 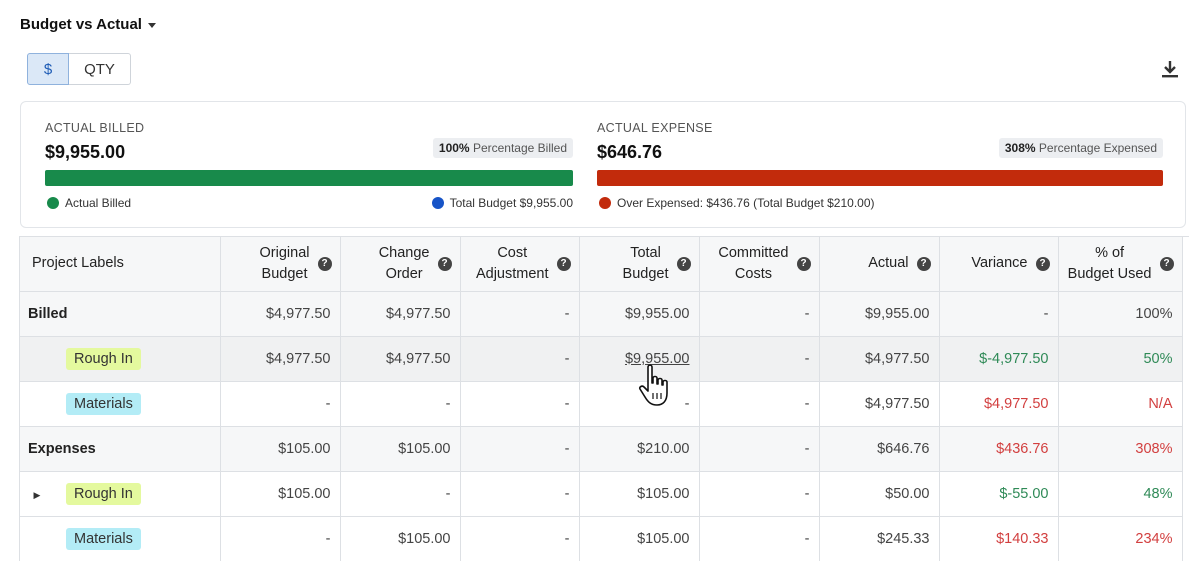 What do you see at coordinates (81, 24) in the screenshot?
I see `view-title: Budget vs Actual` at bounding box center [81, 24].